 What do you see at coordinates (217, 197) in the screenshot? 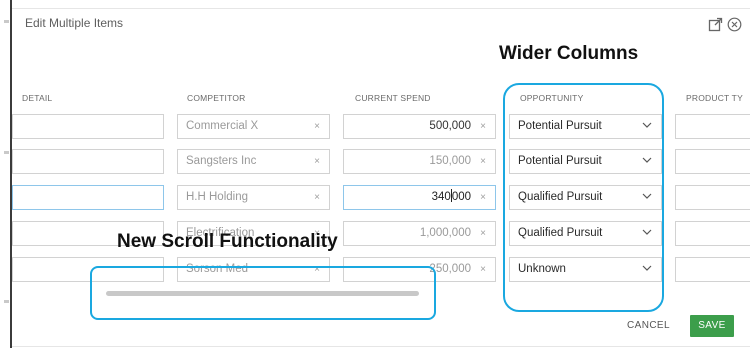
I see `competitor-value: H.H Holding` at bounding box center [217, 197].